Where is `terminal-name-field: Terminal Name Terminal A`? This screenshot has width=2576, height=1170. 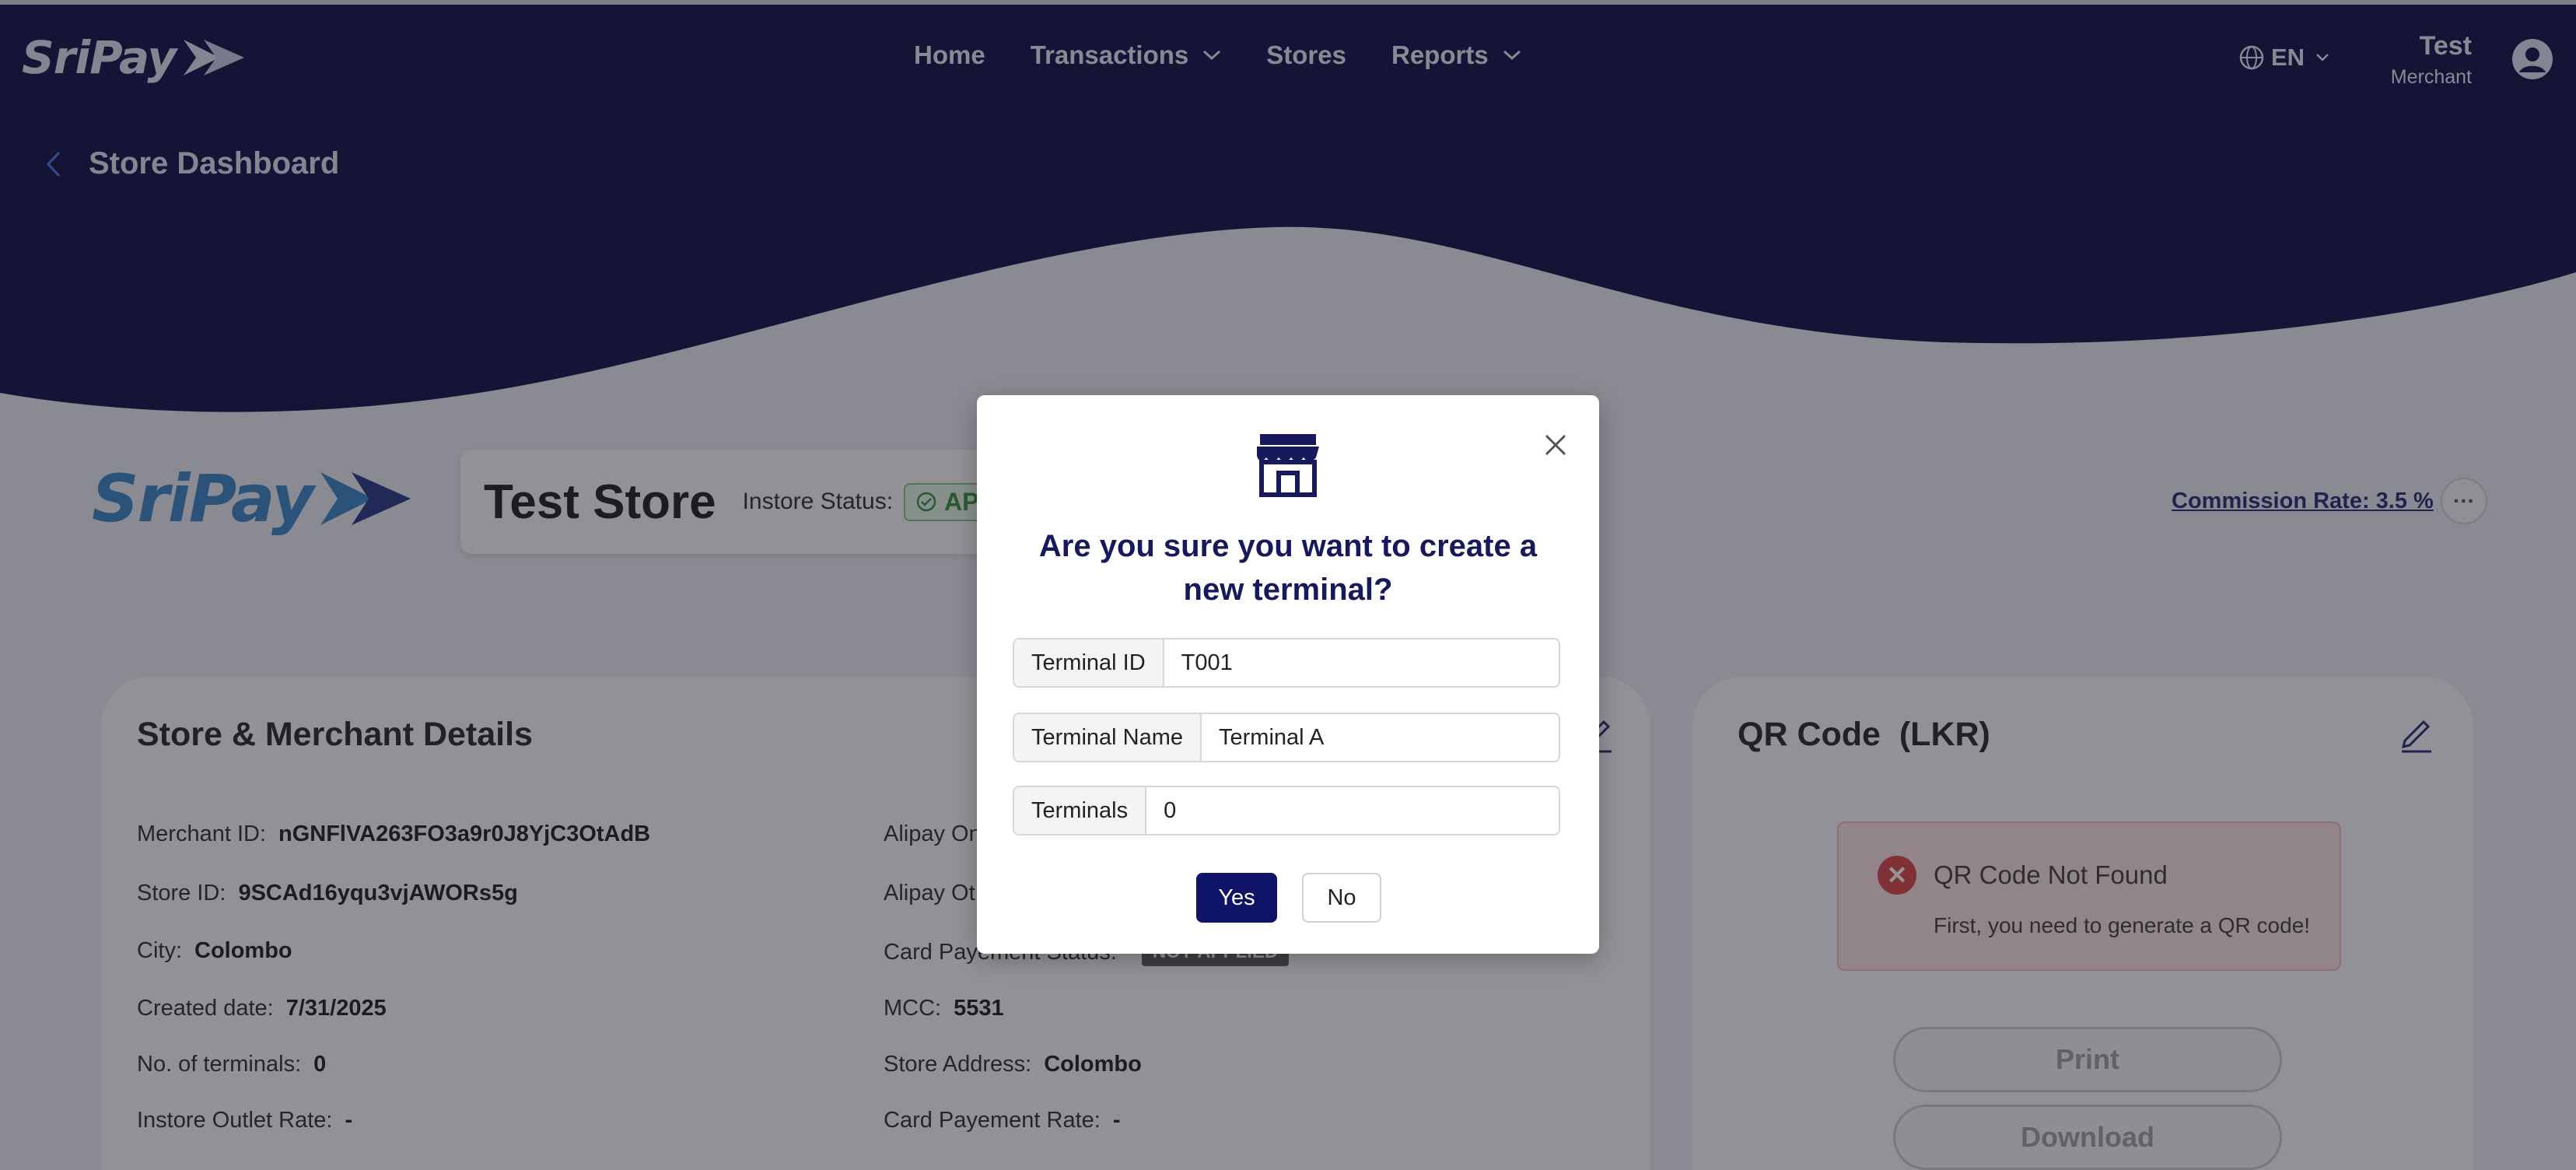 terminal-name-field: Terminal Name Terminal A is located at coordinates (1286, 738).